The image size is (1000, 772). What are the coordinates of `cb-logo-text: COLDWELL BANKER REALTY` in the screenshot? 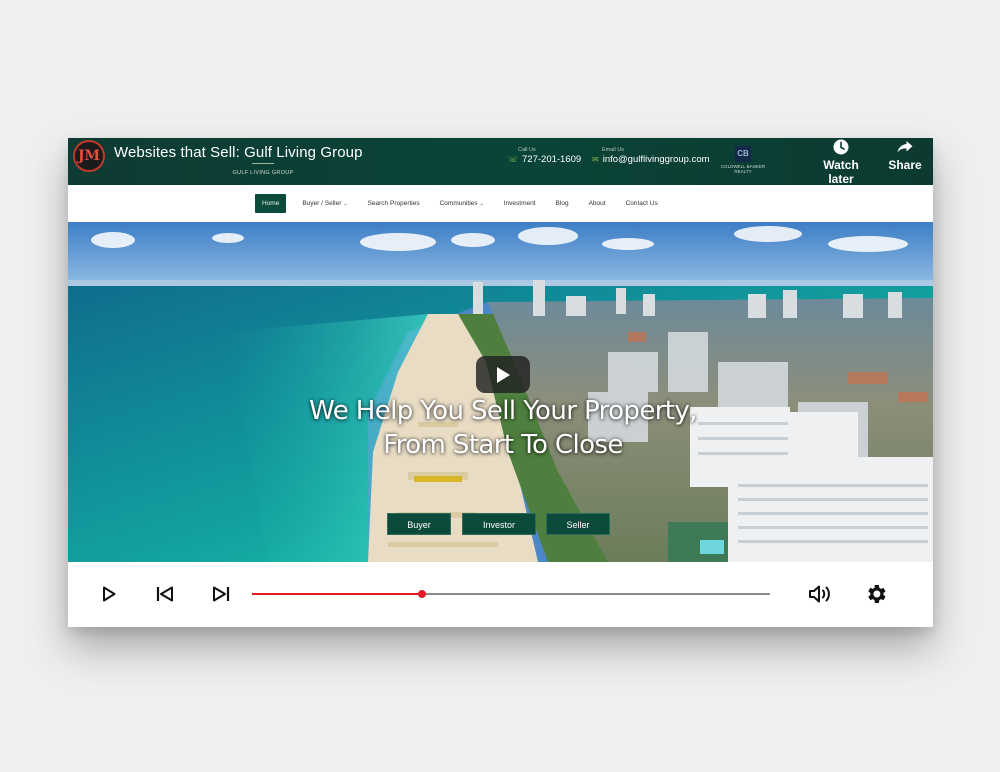 It's located at (743, 169).